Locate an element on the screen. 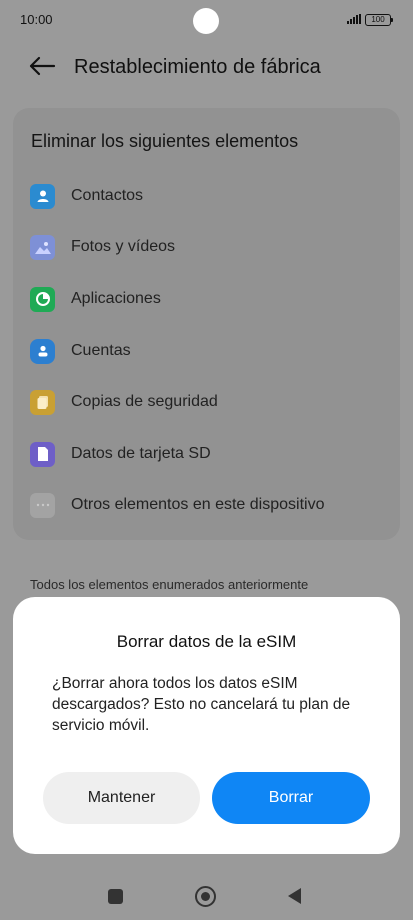 The height and width of the screenshot is (920, 413). card-heading: Eliminar los siguientes elementos is located at coordinates (165, 141).